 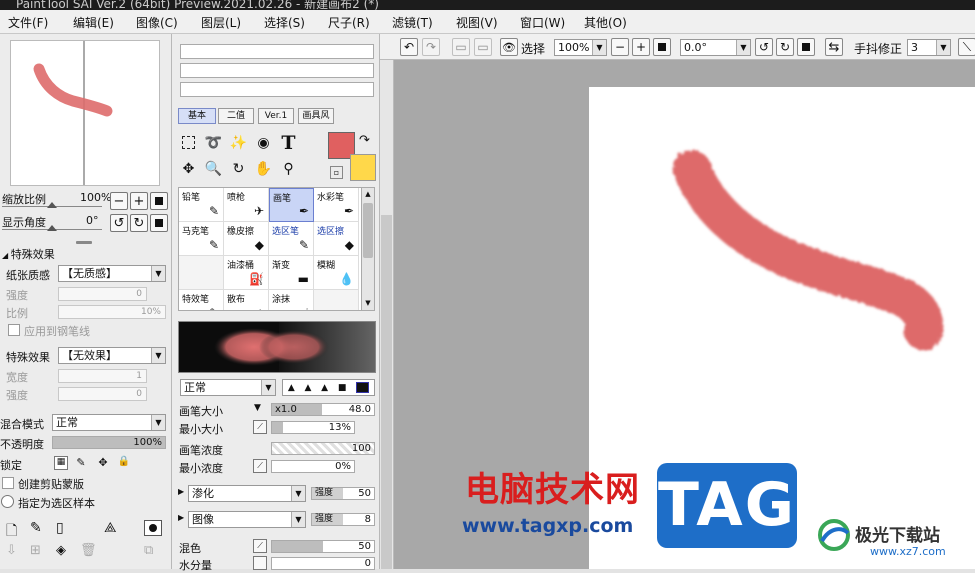 What do you see at coordinates (139, 223) in the screenshot?
I see `rotate-right-button: ↻` at bounding box center [139, 223].